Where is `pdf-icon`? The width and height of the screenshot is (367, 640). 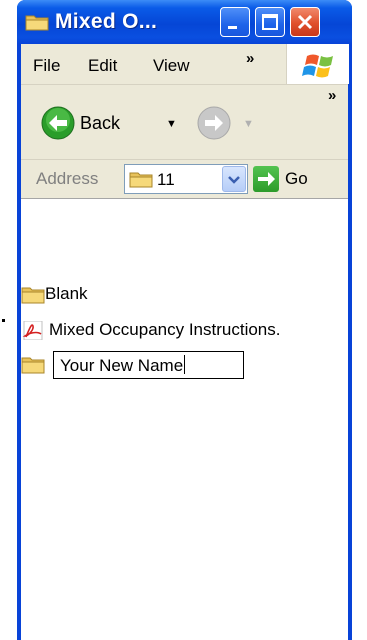
pdf-icon is located at coordinates (32, 330).